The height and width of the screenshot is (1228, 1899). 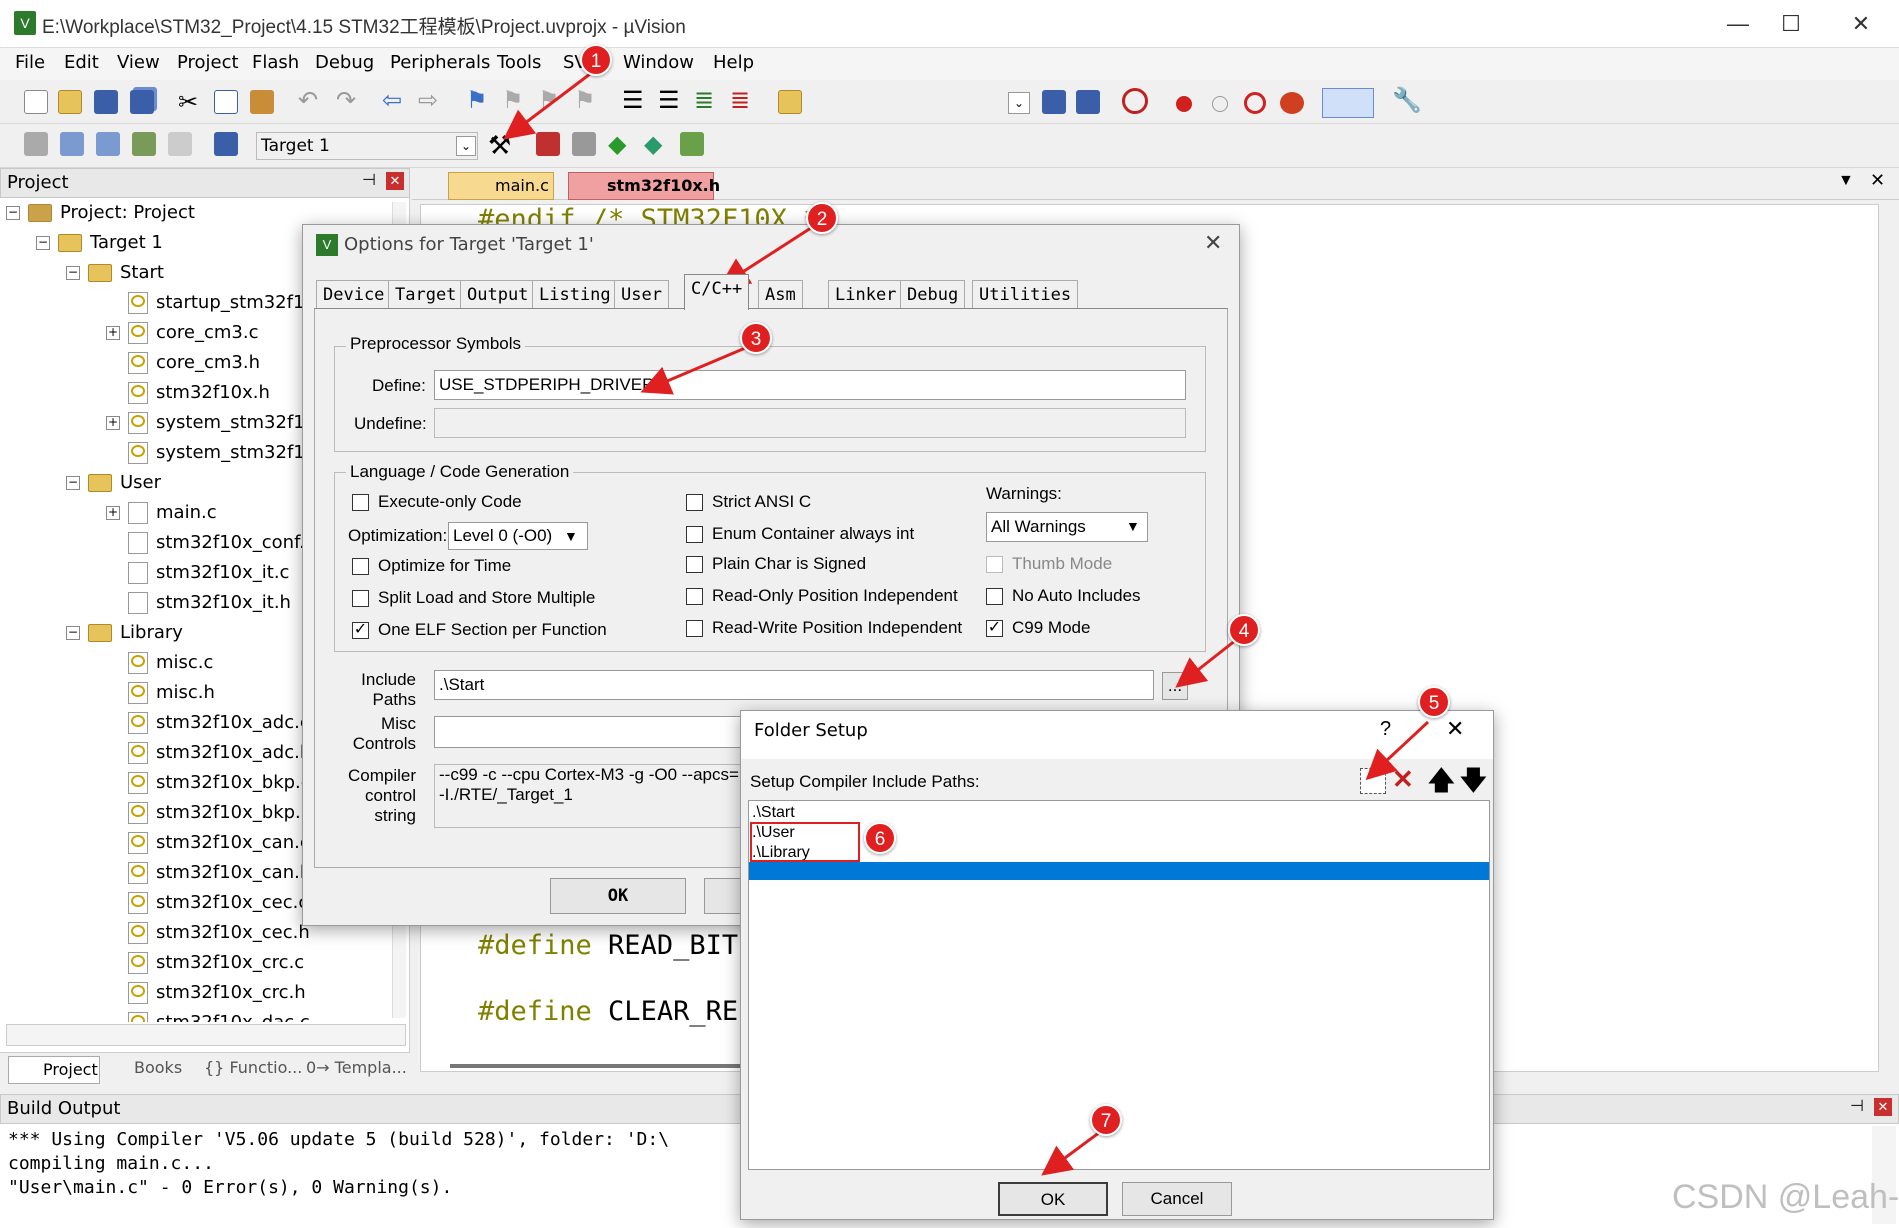 What do you see at coordinates (1385, 729) in the screenshot?
I see `folder-setup-help: ?` at bounding box center [1385, 729].